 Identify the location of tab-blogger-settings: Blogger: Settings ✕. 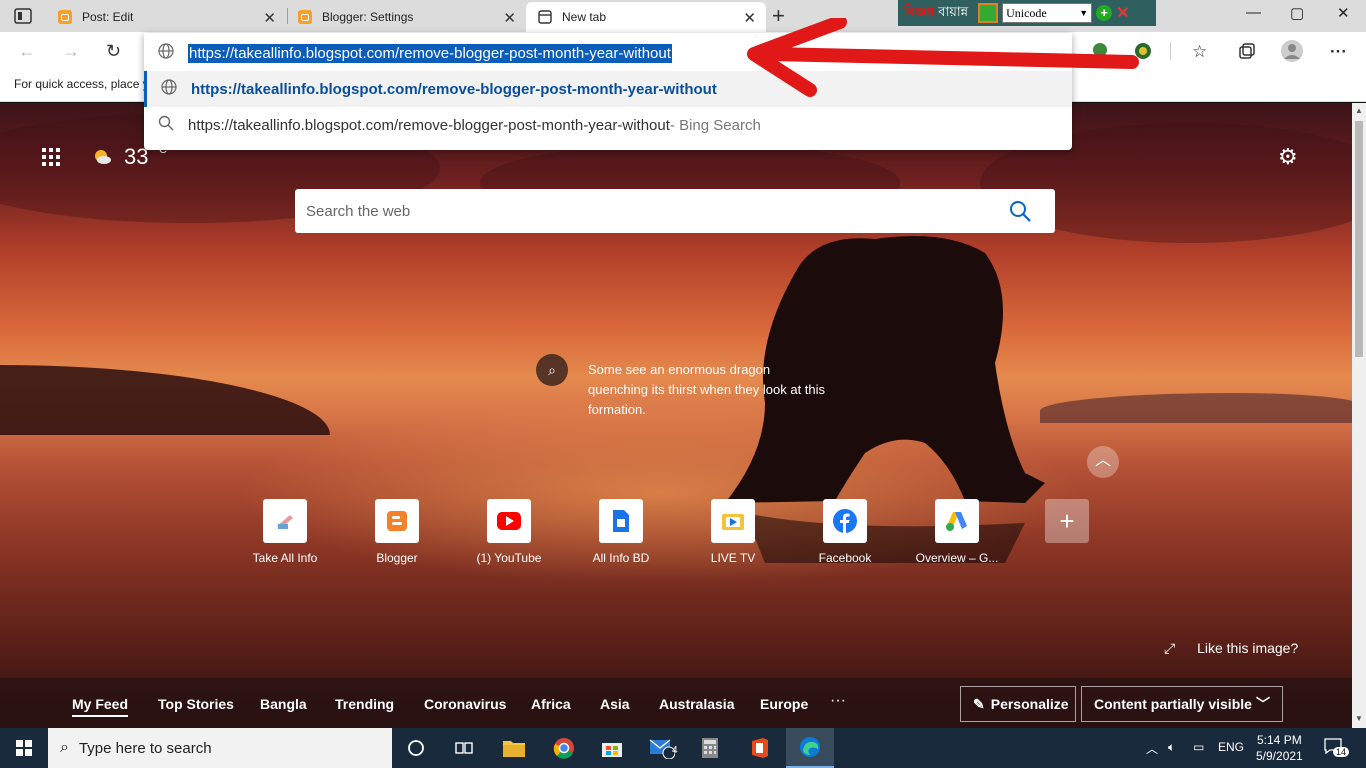
(406, 17).